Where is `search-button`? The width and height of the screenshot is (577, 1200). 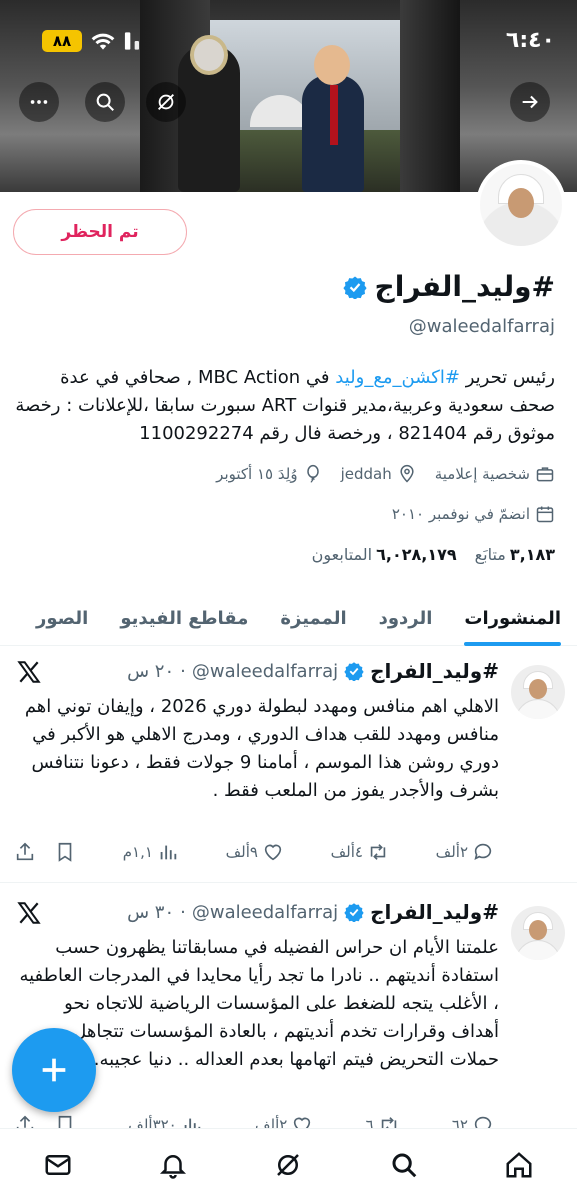 search-button is located at coordinates (105, 102).